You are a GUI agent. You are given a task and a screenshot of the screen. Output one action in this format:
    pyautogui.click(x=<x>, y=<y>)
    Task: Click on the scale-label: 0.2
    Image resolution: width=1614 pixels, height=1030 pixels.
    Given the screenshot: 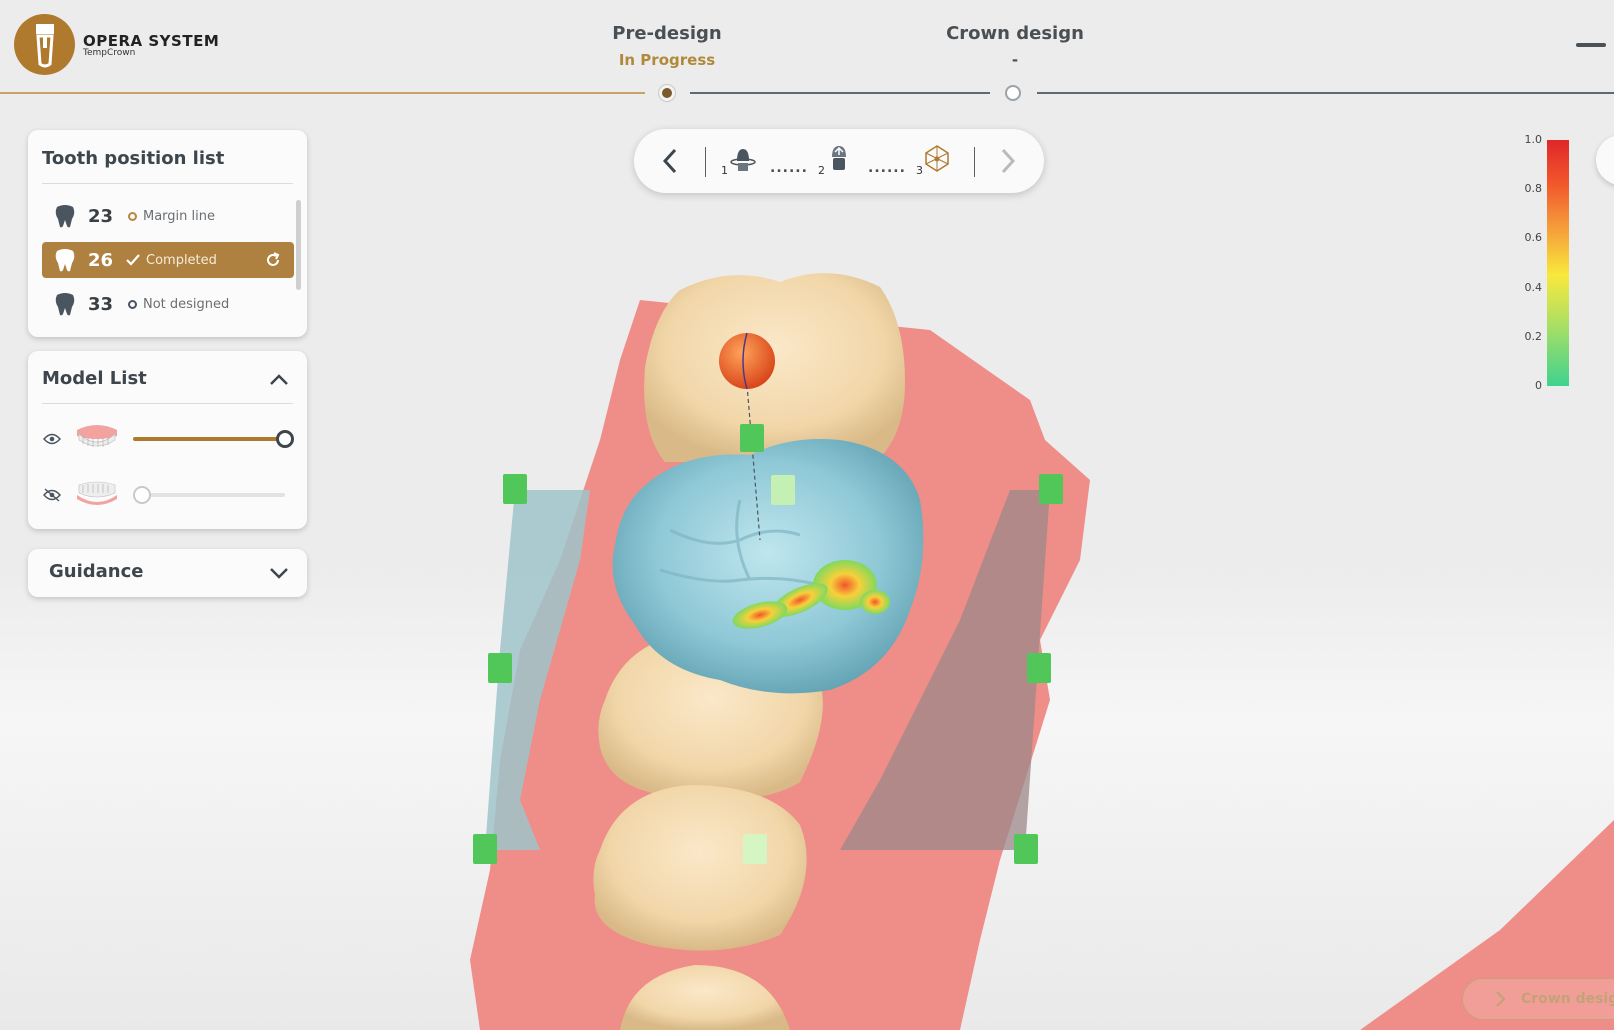 What is the action you would take?
    pyautogui.click(x=1533, y=336)
    